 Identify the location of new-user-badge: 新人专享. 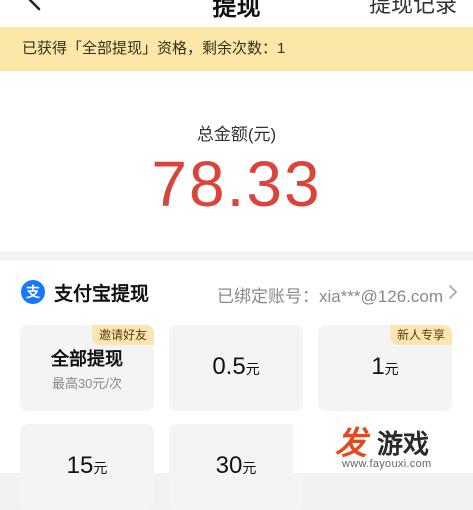
(420, 335).